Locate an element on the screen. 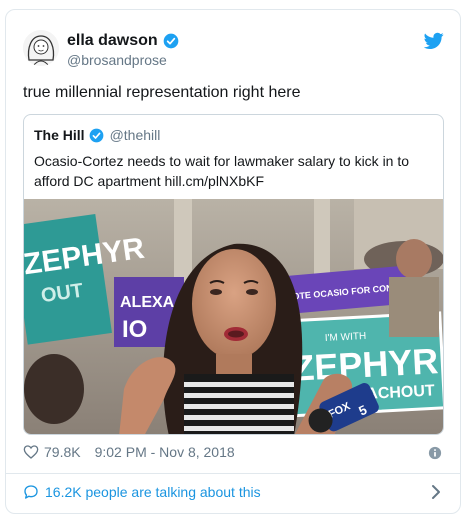  tweet-meta: 79.8K 9:02 PM - Nov 8, 2018 is located at coordinates (129, 452).